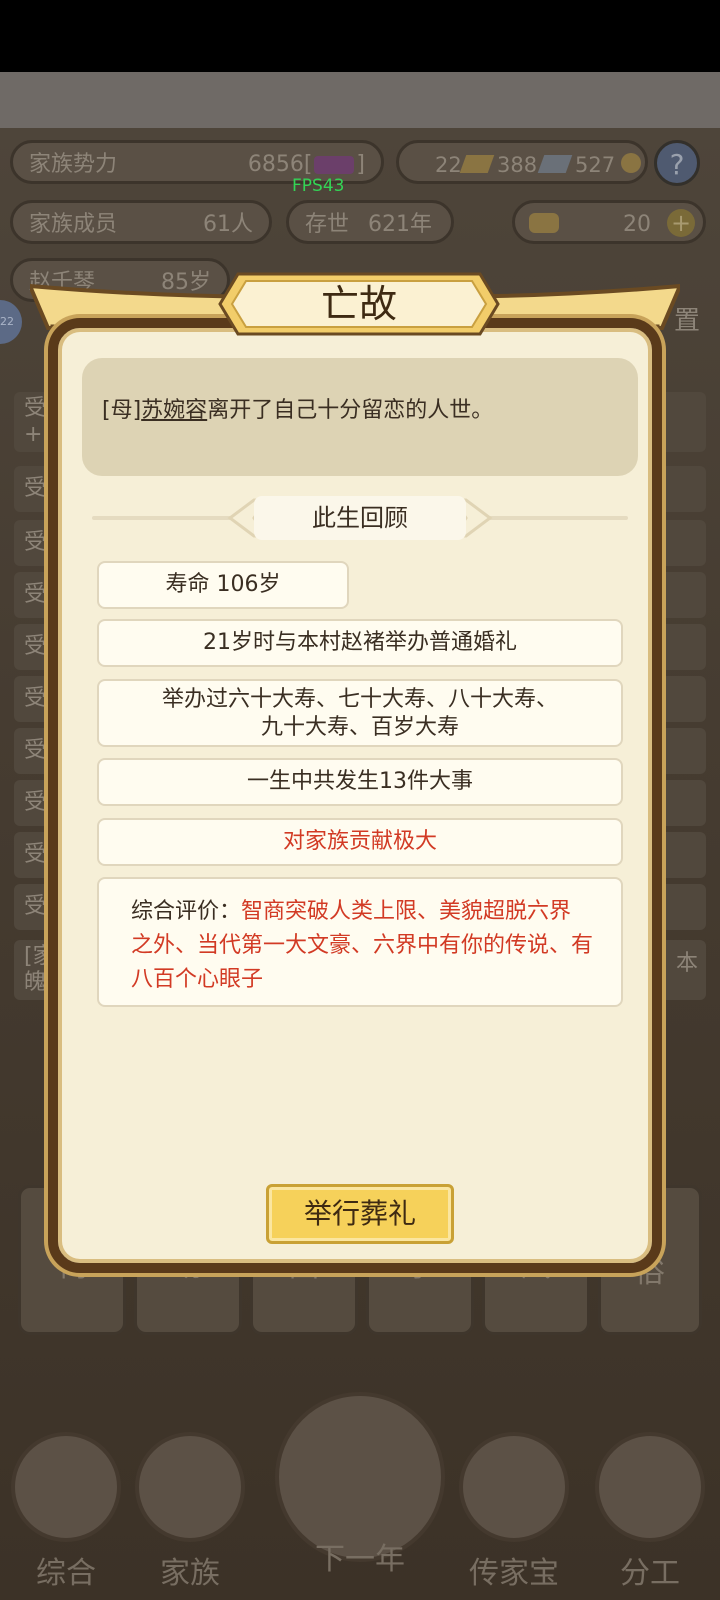 The height and width of the screenshot is (1600, 720). Describe the element at coordinates (186, 911) in the screenshot. I see `evaluation-label: 综合评价：` at that location.